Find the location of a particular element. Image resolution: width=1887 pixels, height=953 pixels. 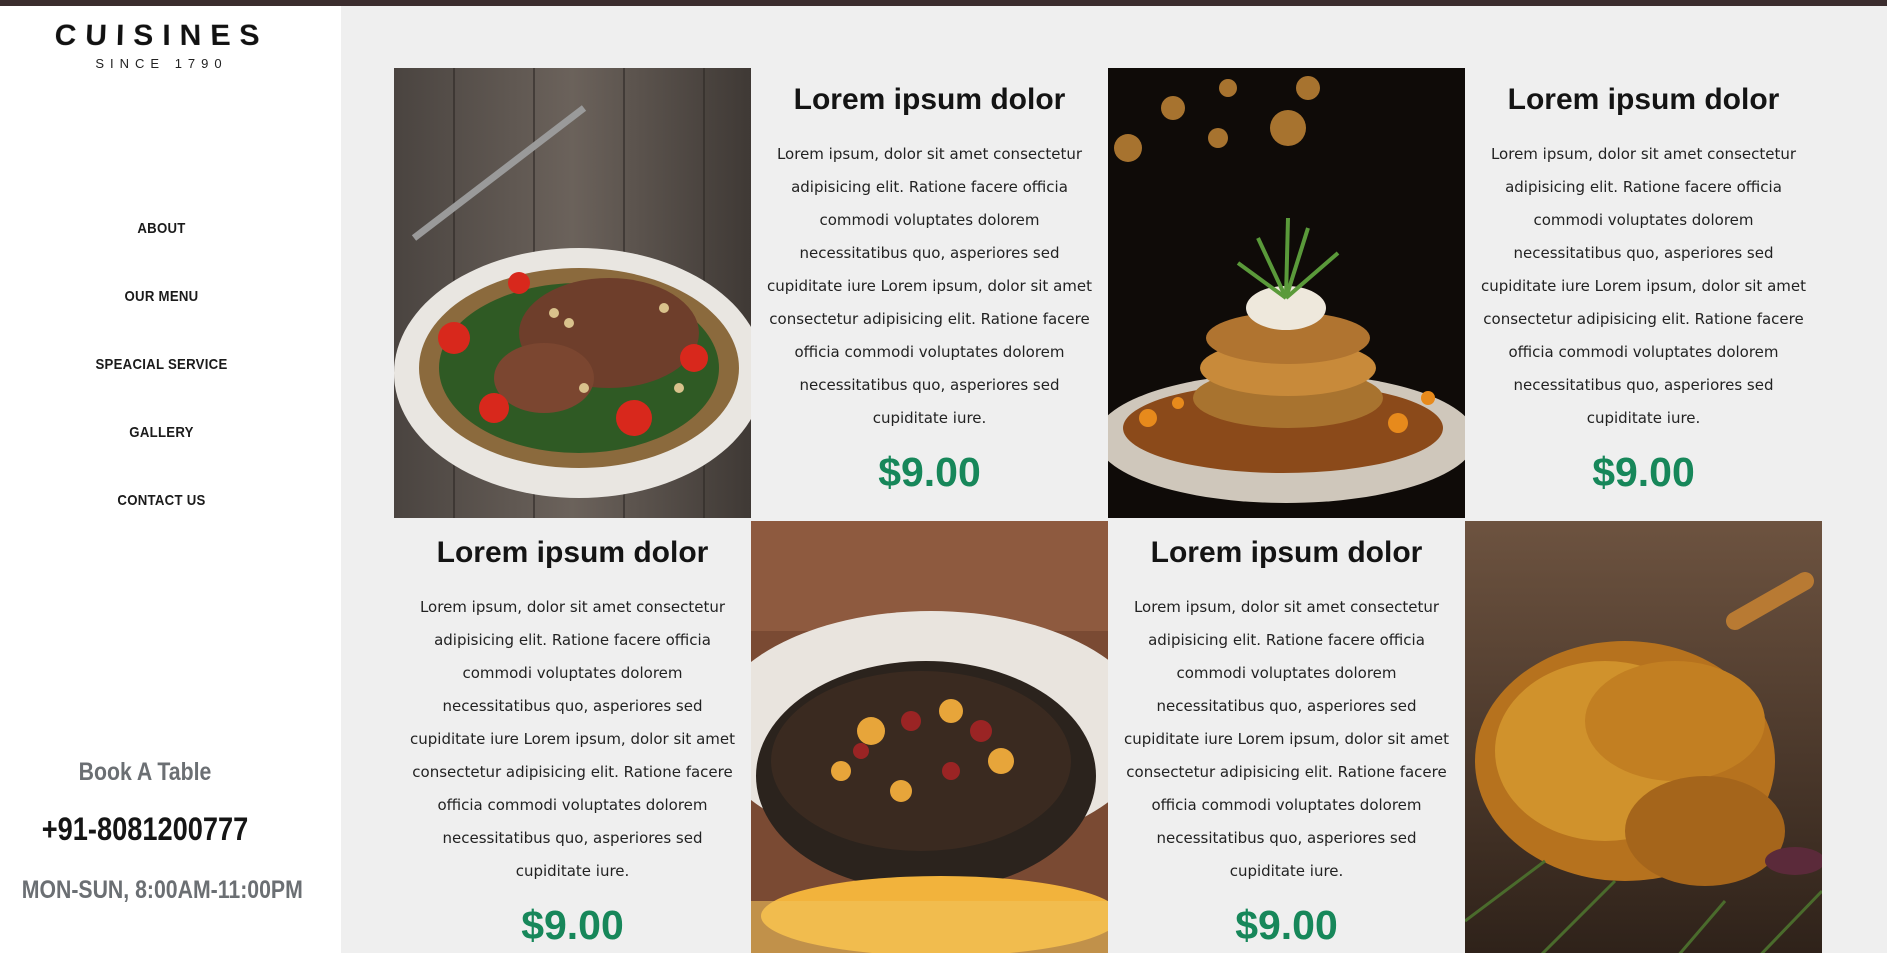

nav-item-contact-us: CONTACT US is located at coordinates (161, 520).